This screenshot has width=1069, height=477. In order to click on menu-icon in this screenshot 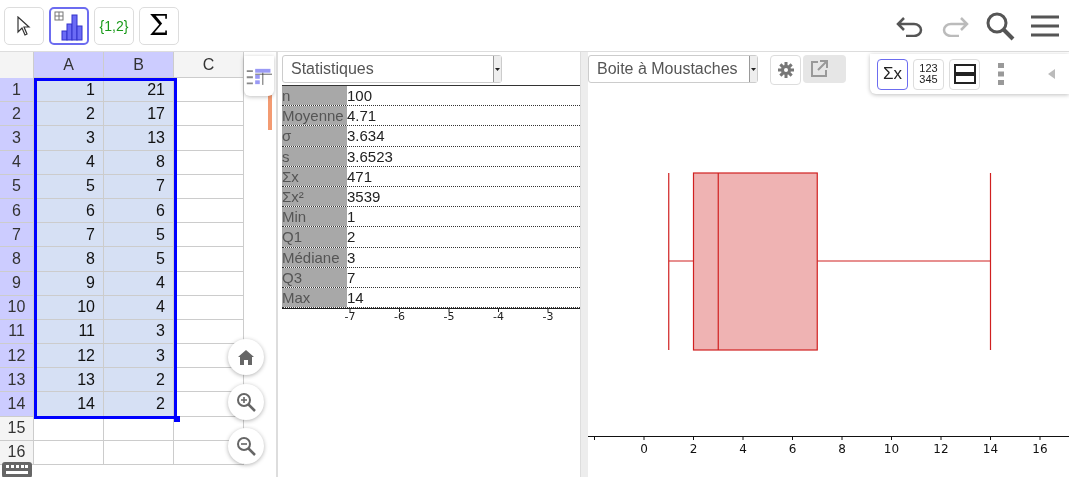, I will do `click(1045, 25)`.